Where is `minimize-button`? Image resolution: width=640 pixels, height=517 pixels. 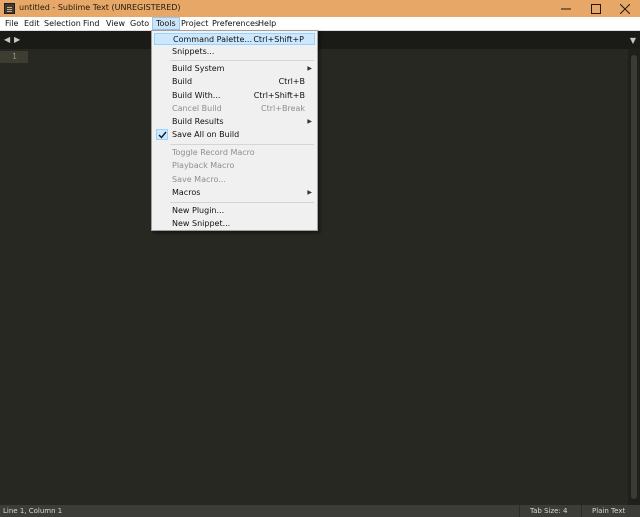 minimize-button is located at coordinates (566, 8).